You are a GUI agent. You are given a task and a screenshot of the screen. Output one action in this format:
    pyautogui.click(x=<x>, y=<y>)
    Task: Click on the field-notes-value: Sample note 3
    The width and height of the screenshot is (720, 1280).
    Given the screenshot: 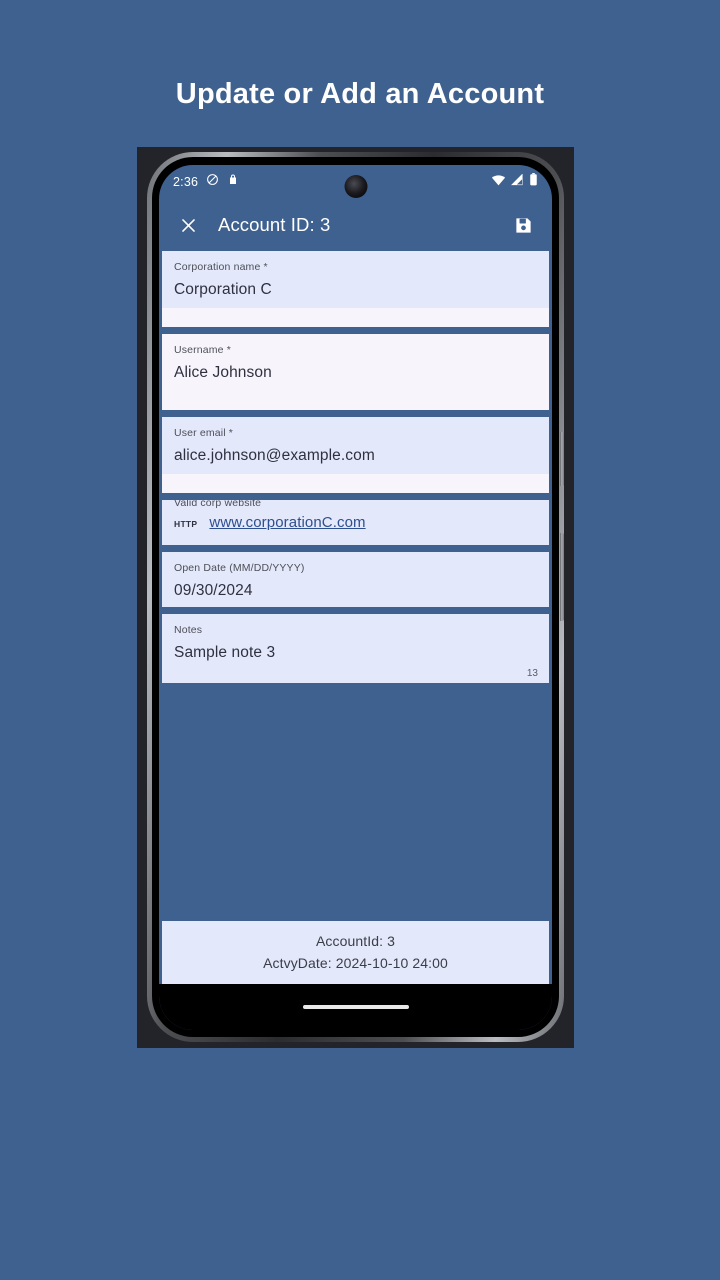 What is the action you would take?
    pyautogui.click(x=355, y=650)
    